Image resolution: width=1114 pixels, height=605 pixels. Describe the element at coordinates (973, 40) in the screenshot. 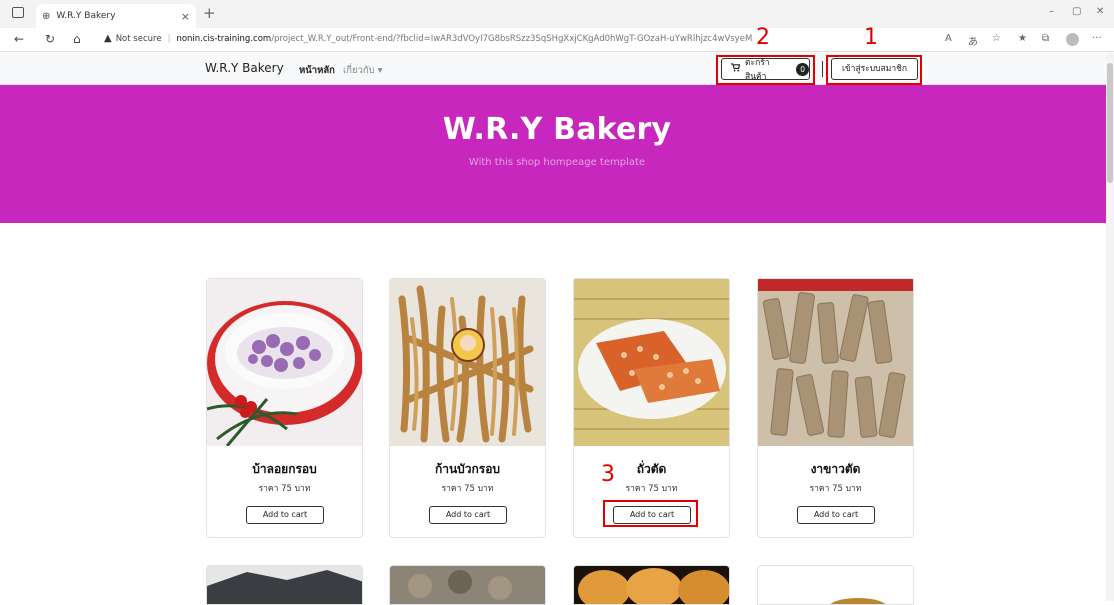

I see `translate-icon: あ` at that location.